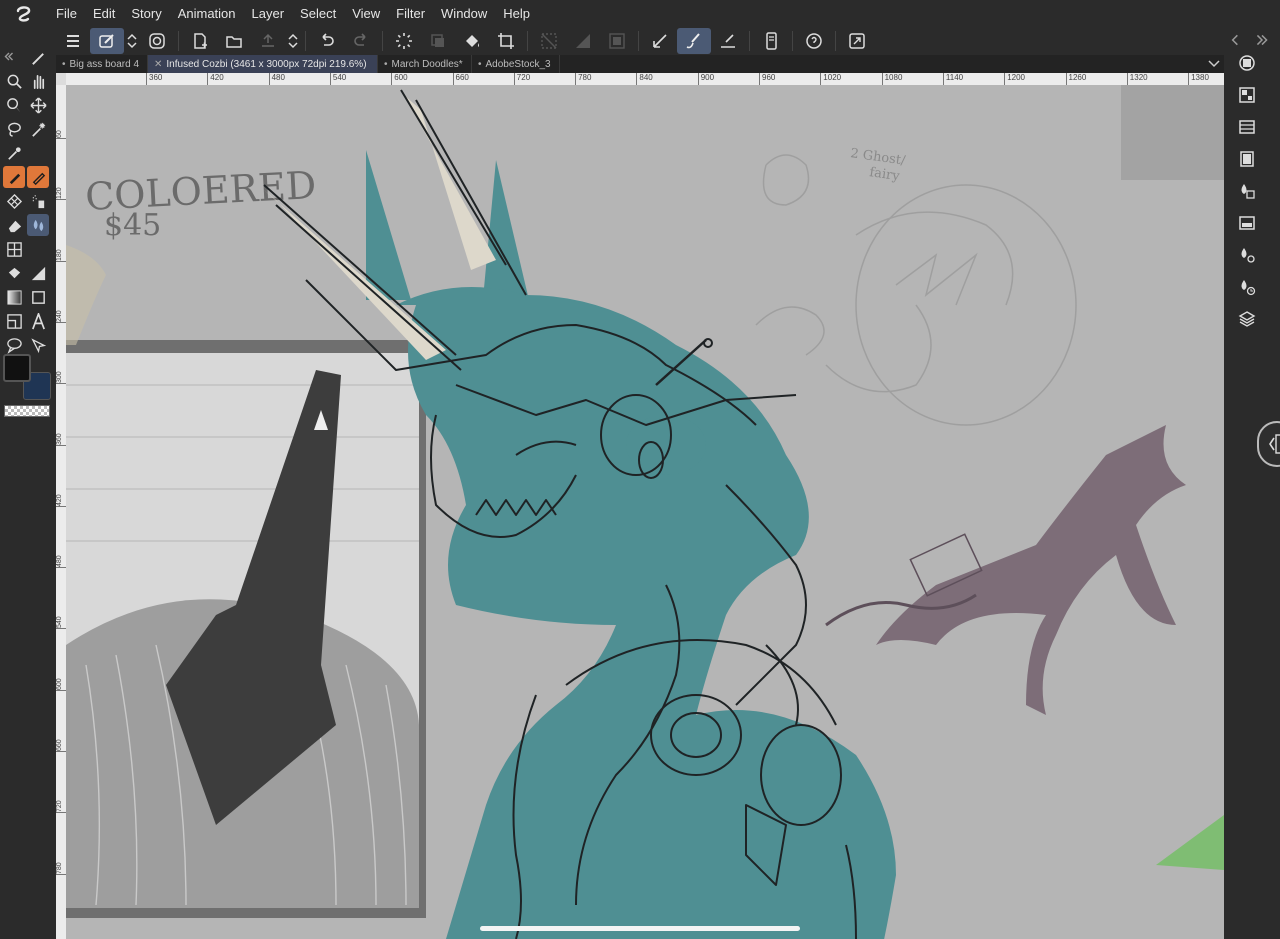 The height and width of the screenshot is (939, 1280). Describe the element at coordinates (38, 129) in the screenshot. I see `magic-wand-icon` at that location.